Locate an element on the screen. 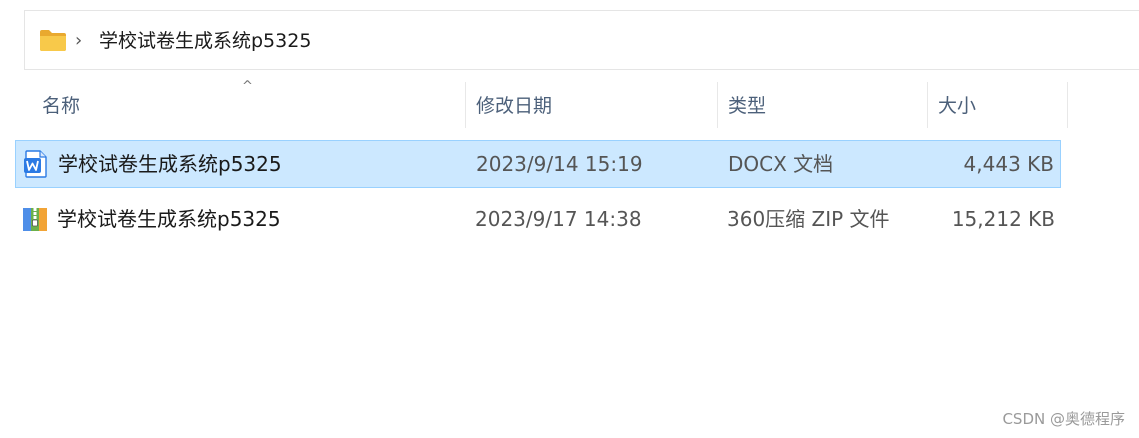 This screenshot has width=1139, height=438. file-modified-date: 2023/9/17 14:38 is located at coordinates (558, 219).